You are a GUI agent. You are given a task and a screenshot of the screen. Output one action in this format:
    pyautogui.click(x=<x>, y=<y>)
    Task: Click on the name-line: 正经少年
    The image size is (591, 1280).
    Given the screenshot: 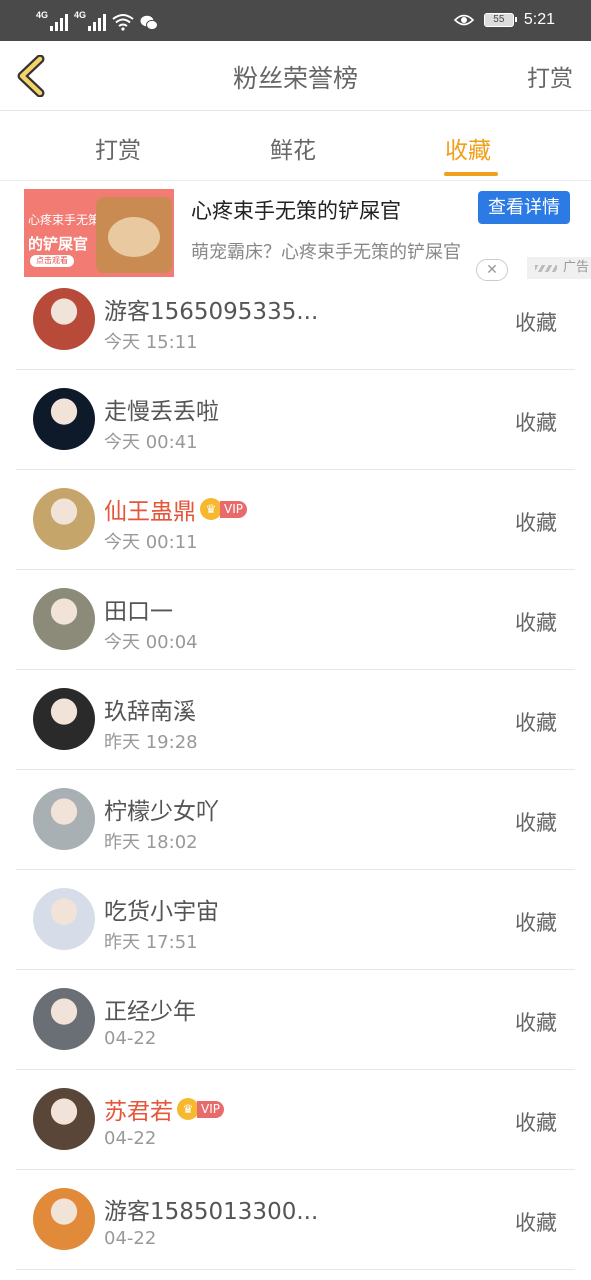 What is the action you would take?
    pyautogui.click(x=150, y=1009)
    